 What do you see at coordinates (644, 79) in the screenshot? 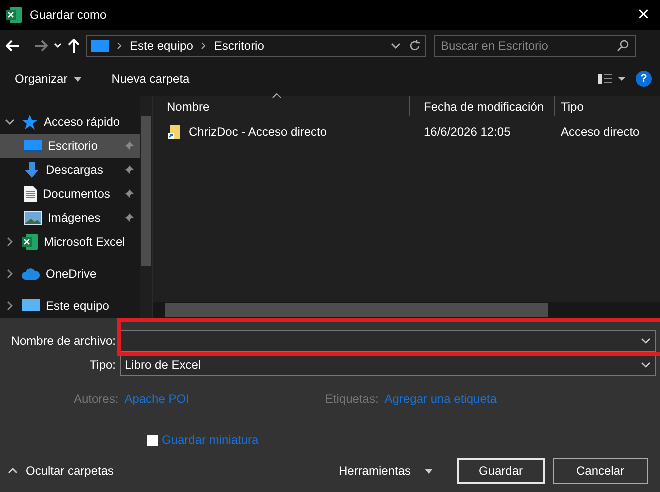
I see `help-button: ?` at bounding box center [644, 79].